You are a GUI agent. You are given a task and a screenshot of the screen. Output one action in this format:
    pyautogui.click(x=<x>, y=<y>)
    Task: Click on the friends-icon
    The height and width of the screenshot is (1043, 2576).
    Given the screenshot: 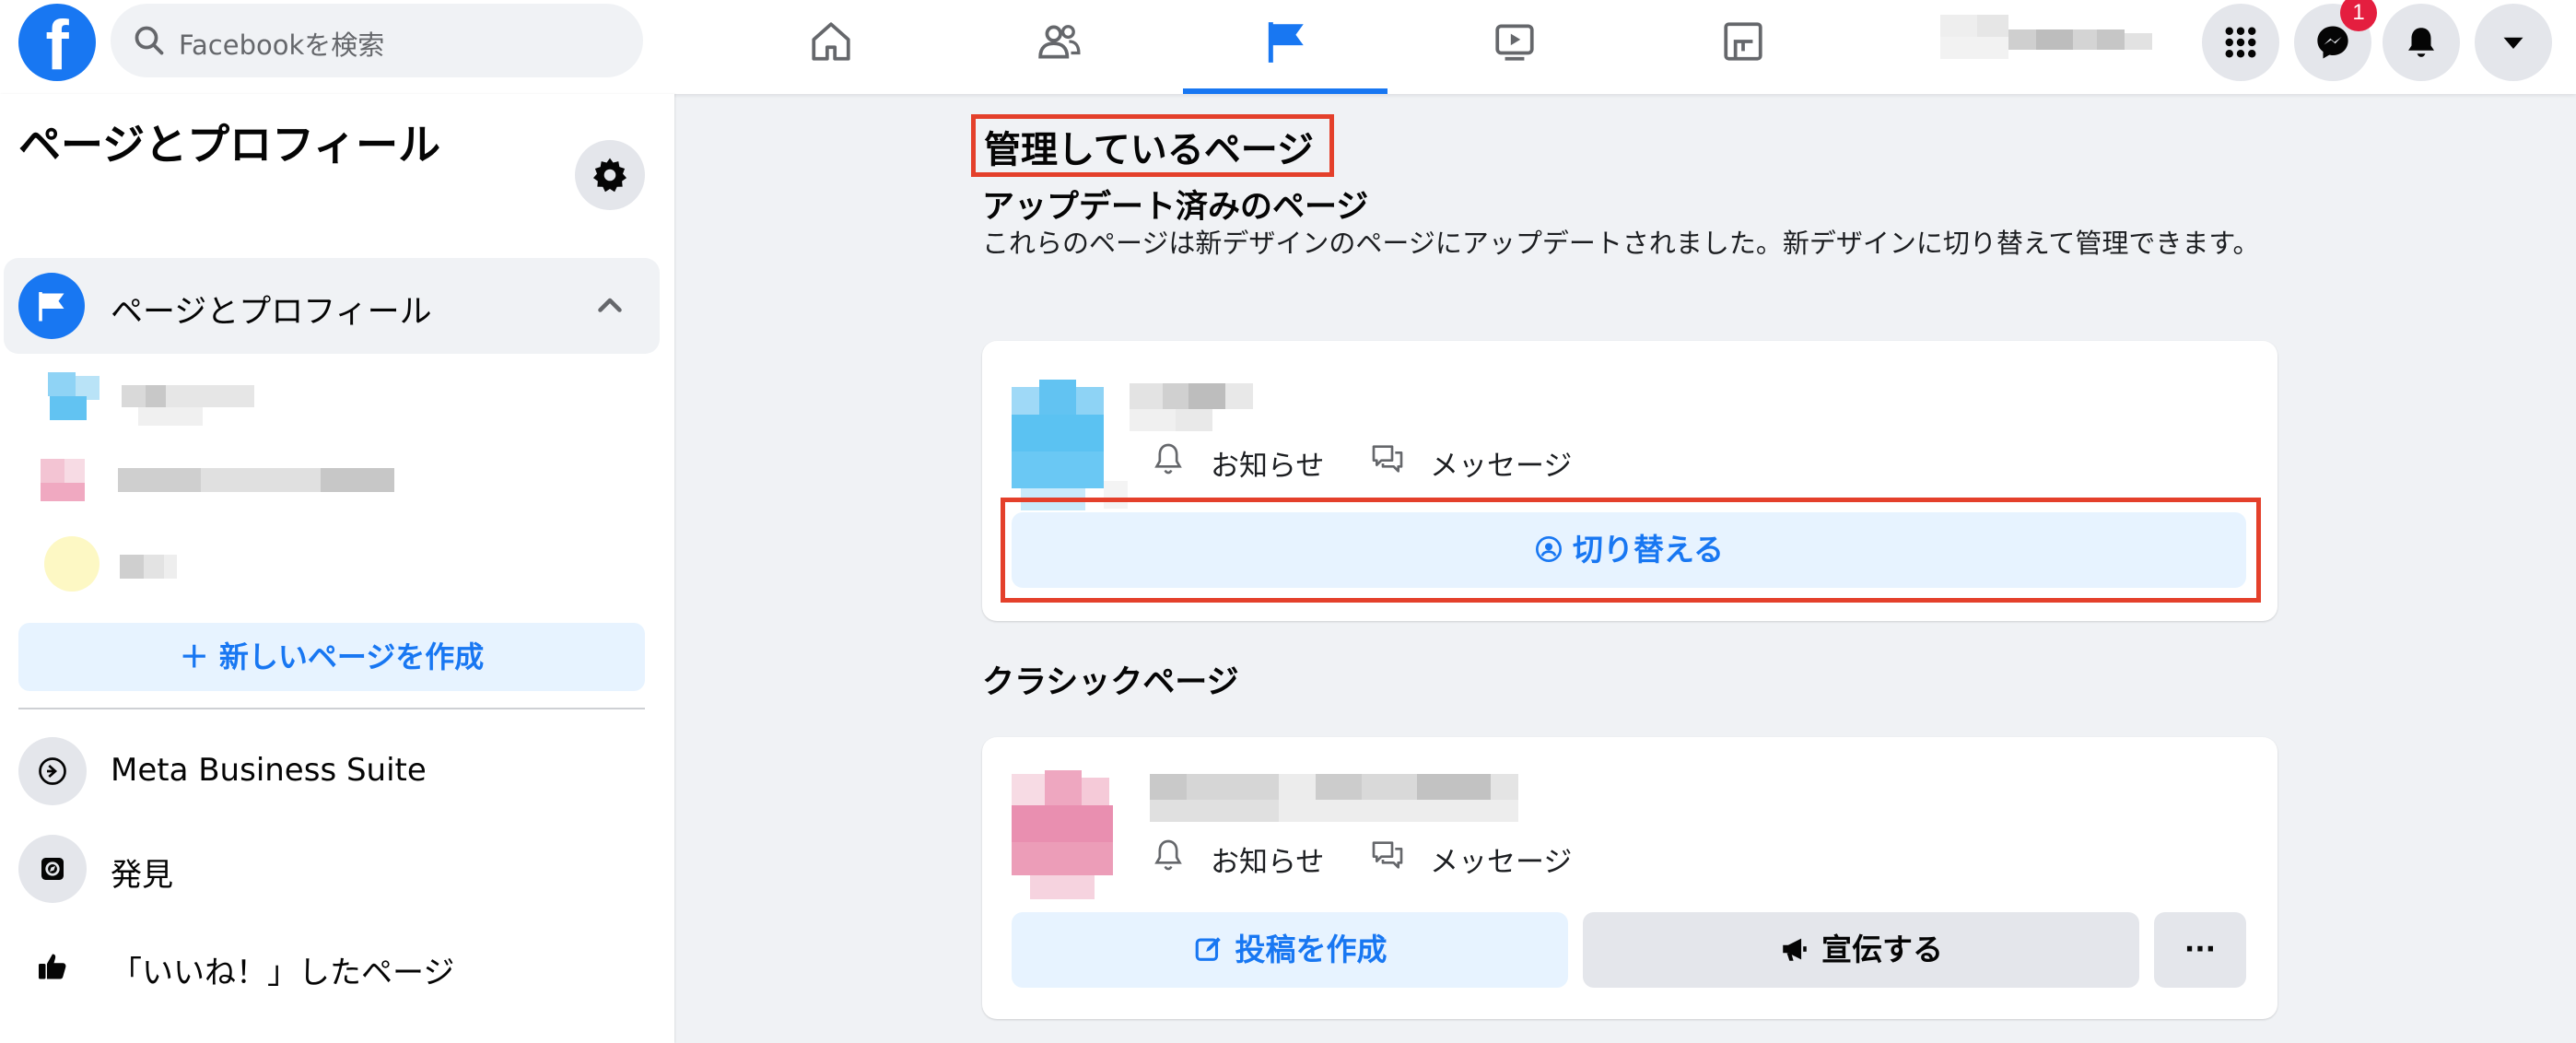 What is the action you would take?
    pyautogui.click(x=1059, y=42)
    